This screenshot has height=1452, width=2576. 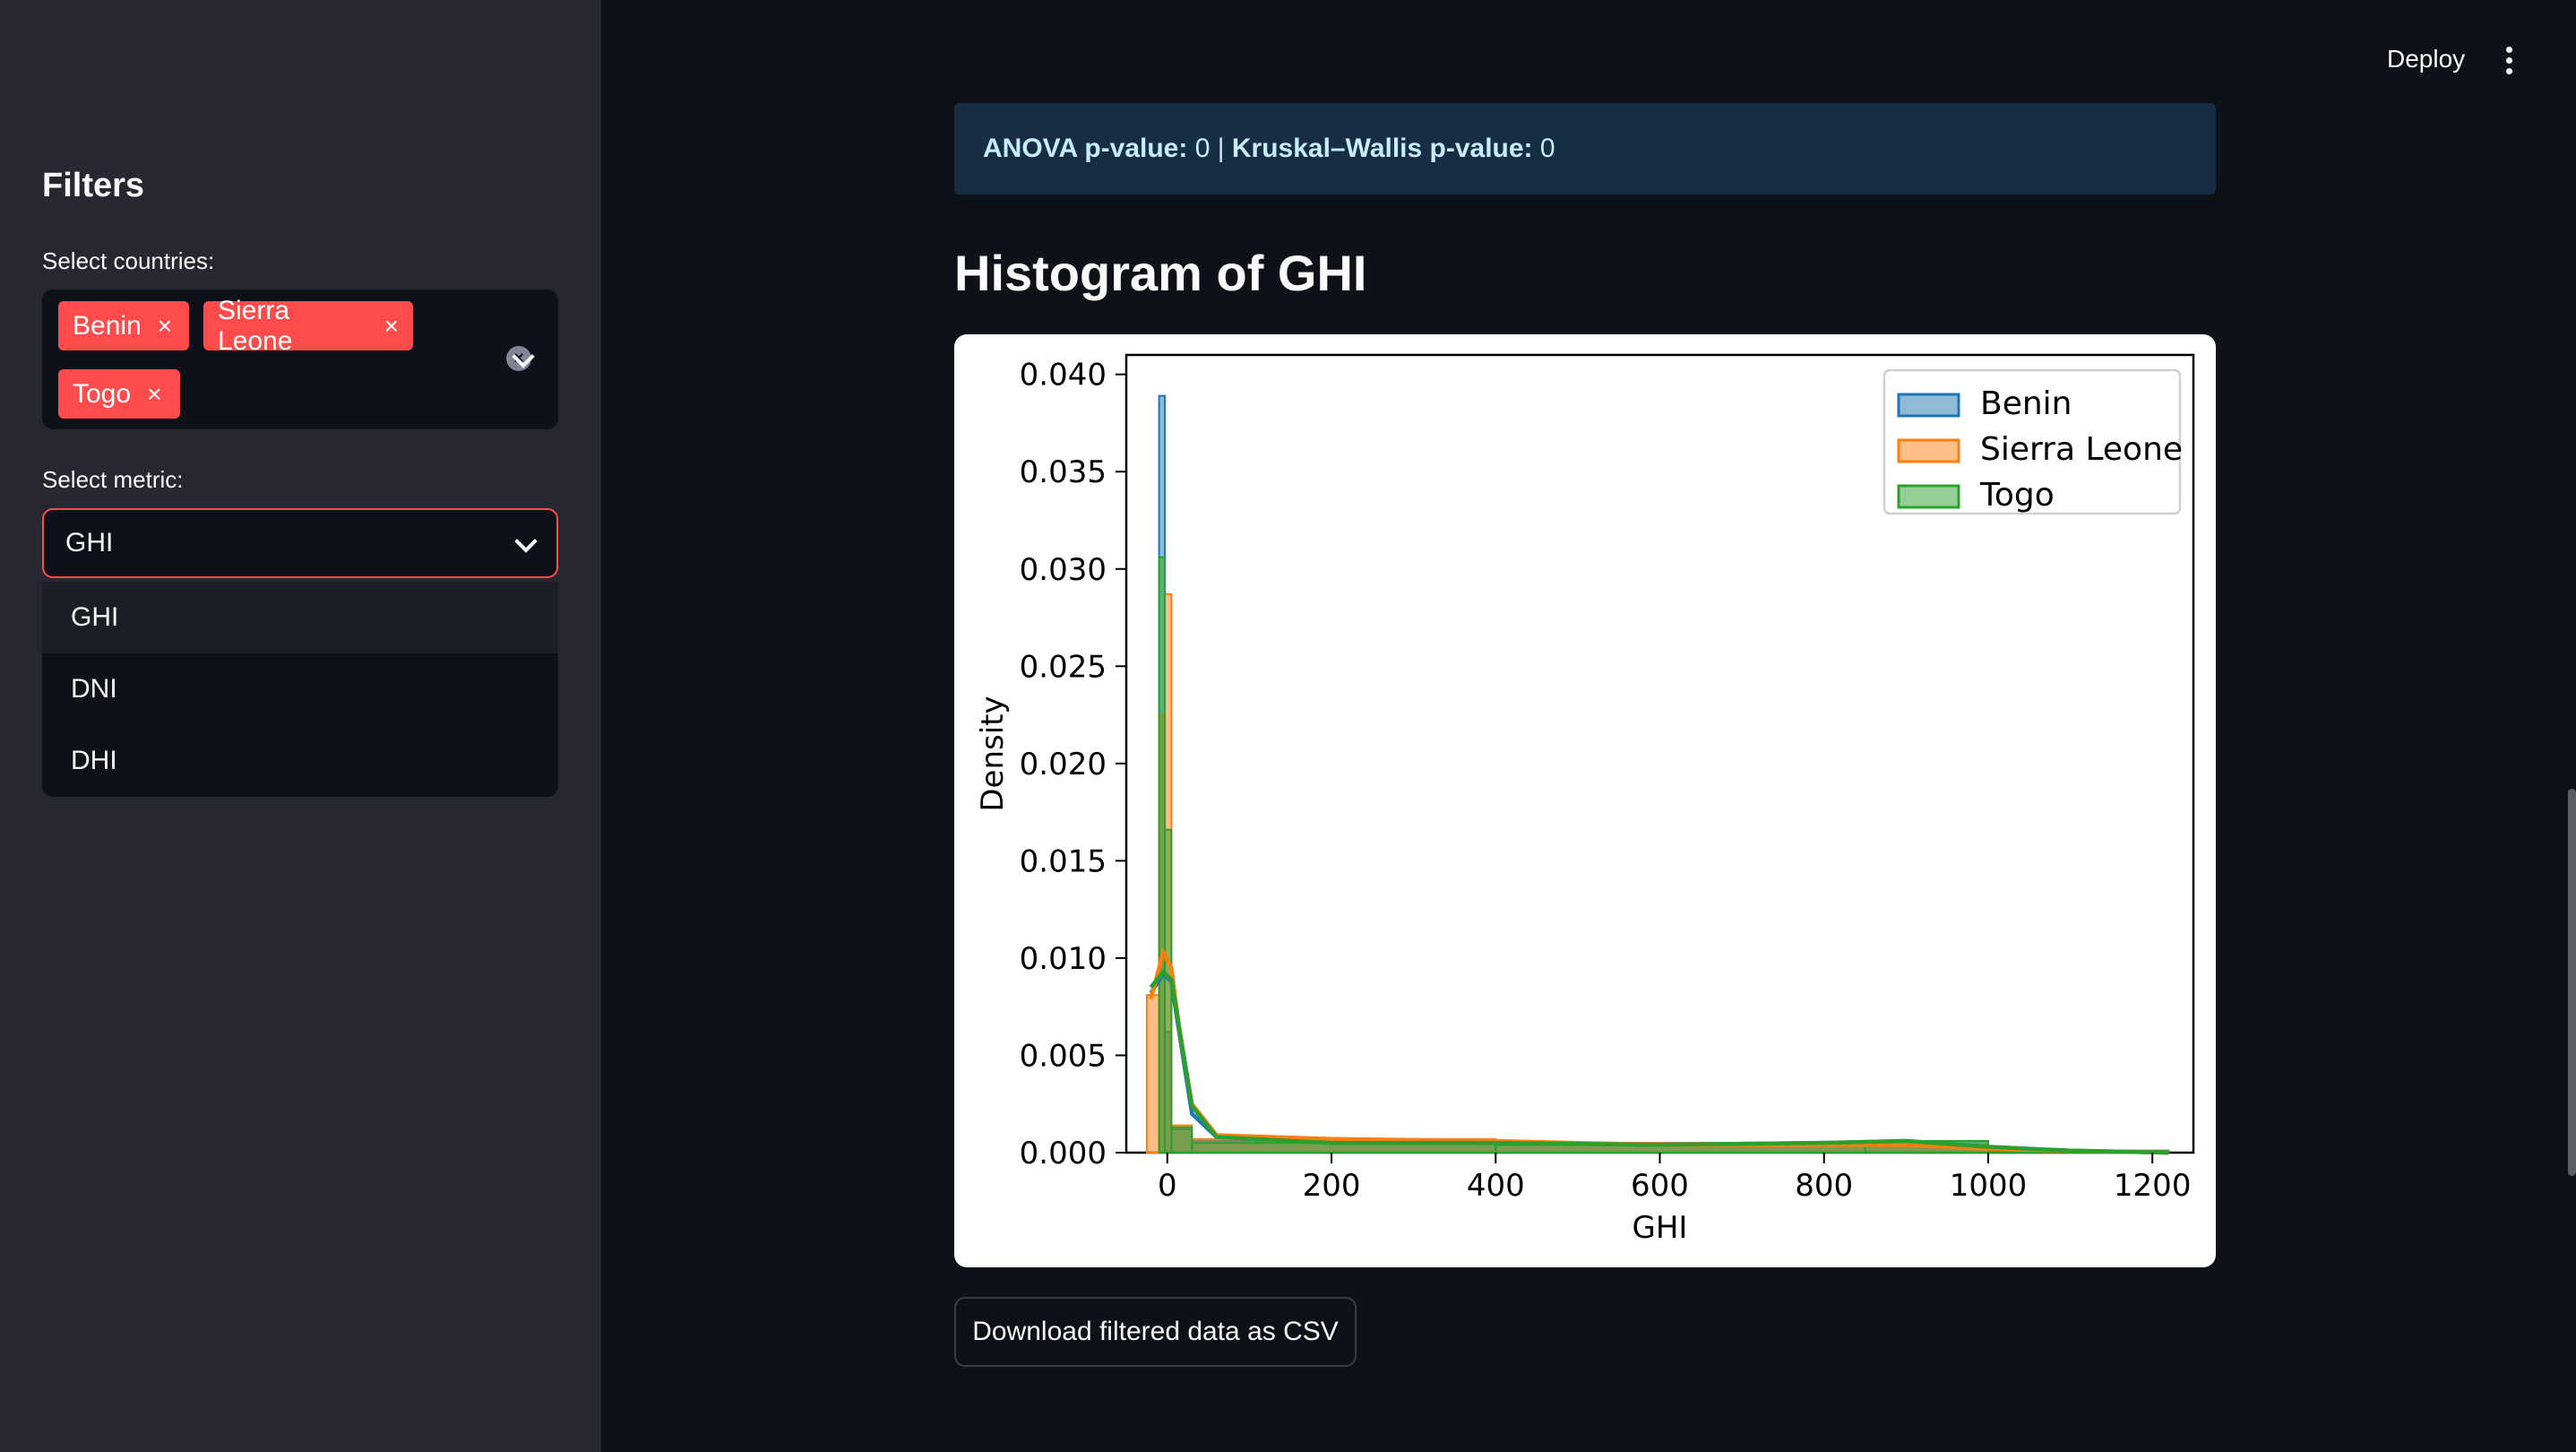 I want to click on country-tag-label: Togo, so click(x=102, y=393).